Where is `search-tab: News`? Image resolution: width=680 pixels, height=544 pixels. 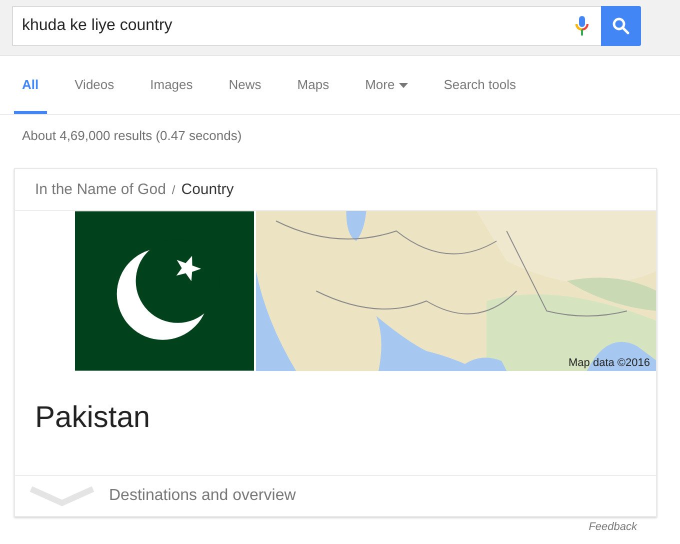 search-tab: News is located at coordinates (245, 85).